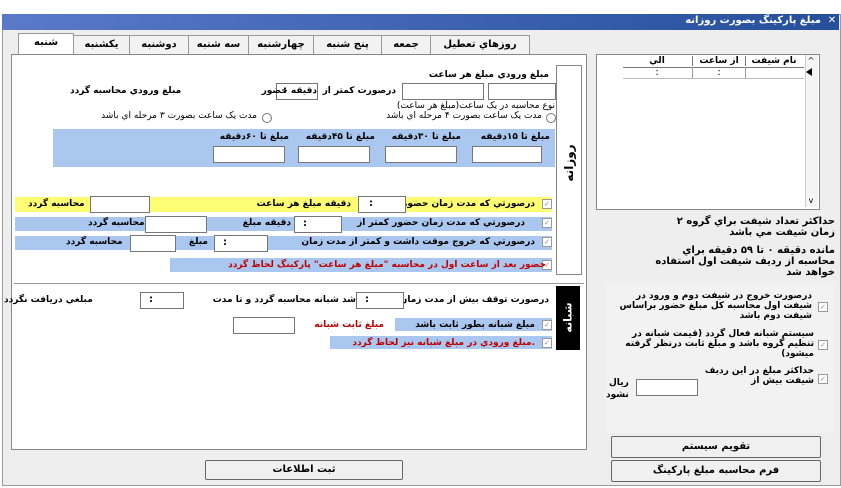 The width and height of the screenshot is (841, 488). Describe the element at coordinates (547, 204) in the screenshot. I see `row-over-minutes-check: ✓` at that location.